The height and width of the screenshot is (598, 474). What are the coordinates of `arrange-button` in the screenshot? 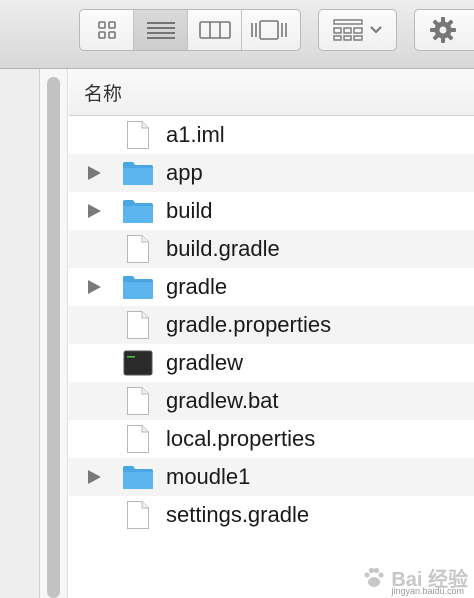 It's located at (357, 30).